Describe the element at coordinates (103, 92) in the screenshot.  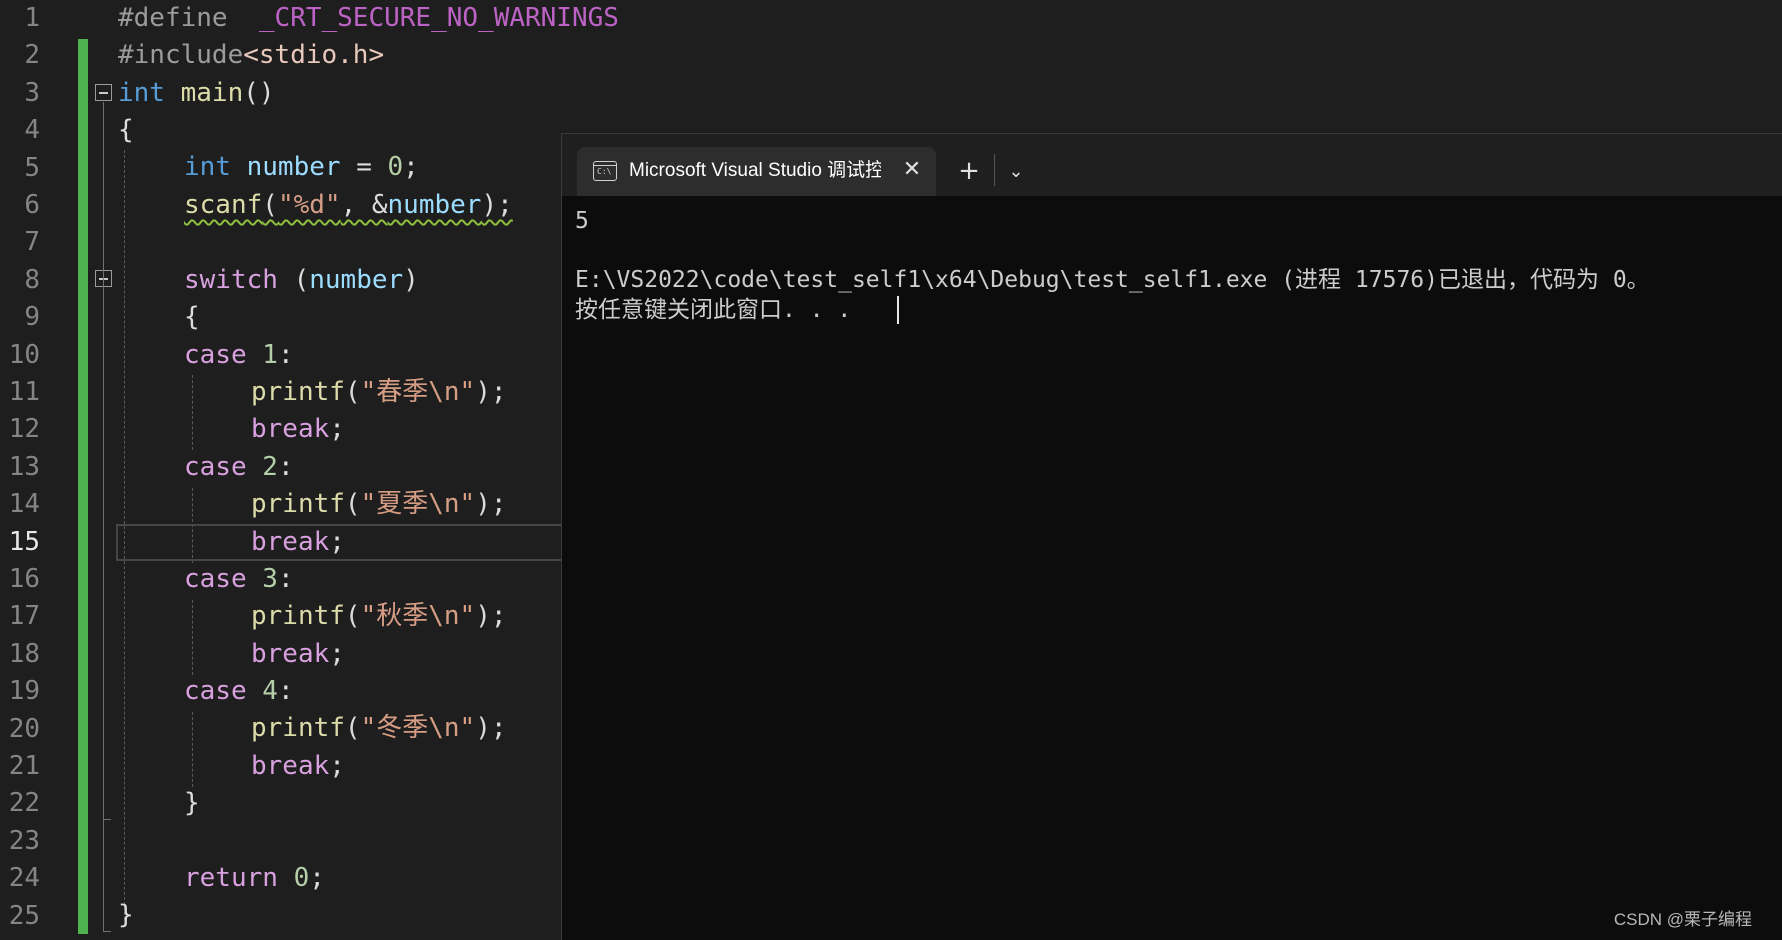
I see `collapse-icon` at that location.